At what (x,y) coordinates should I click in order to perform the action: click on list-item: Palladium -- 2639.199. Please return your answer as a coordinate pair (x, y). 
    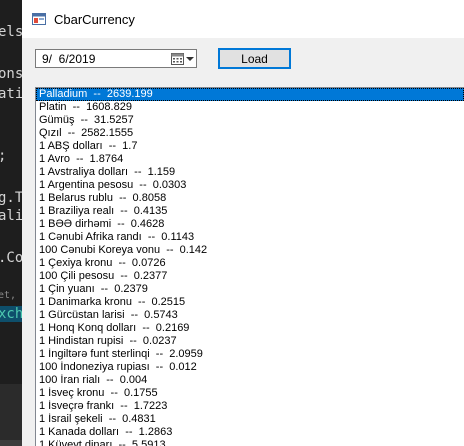
    Looking at the image, I should click on (250, 94).